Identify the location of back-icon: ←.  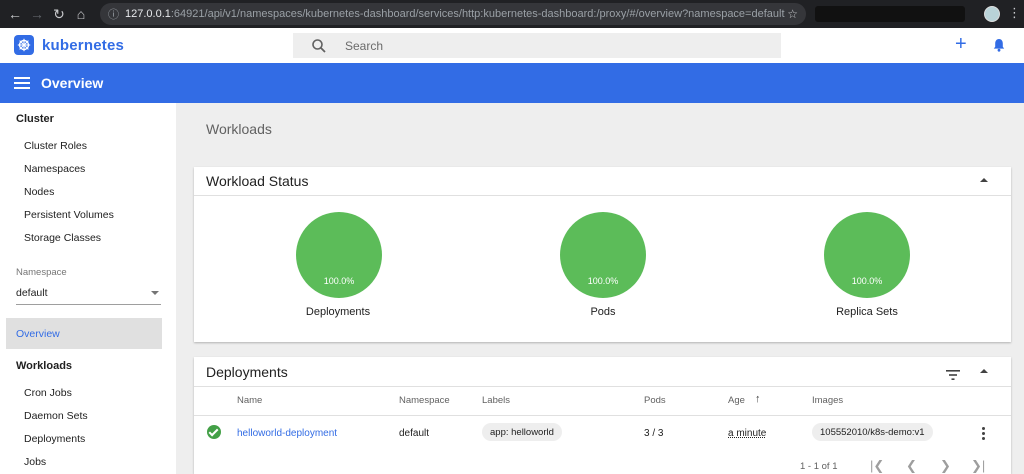
(15, 14).